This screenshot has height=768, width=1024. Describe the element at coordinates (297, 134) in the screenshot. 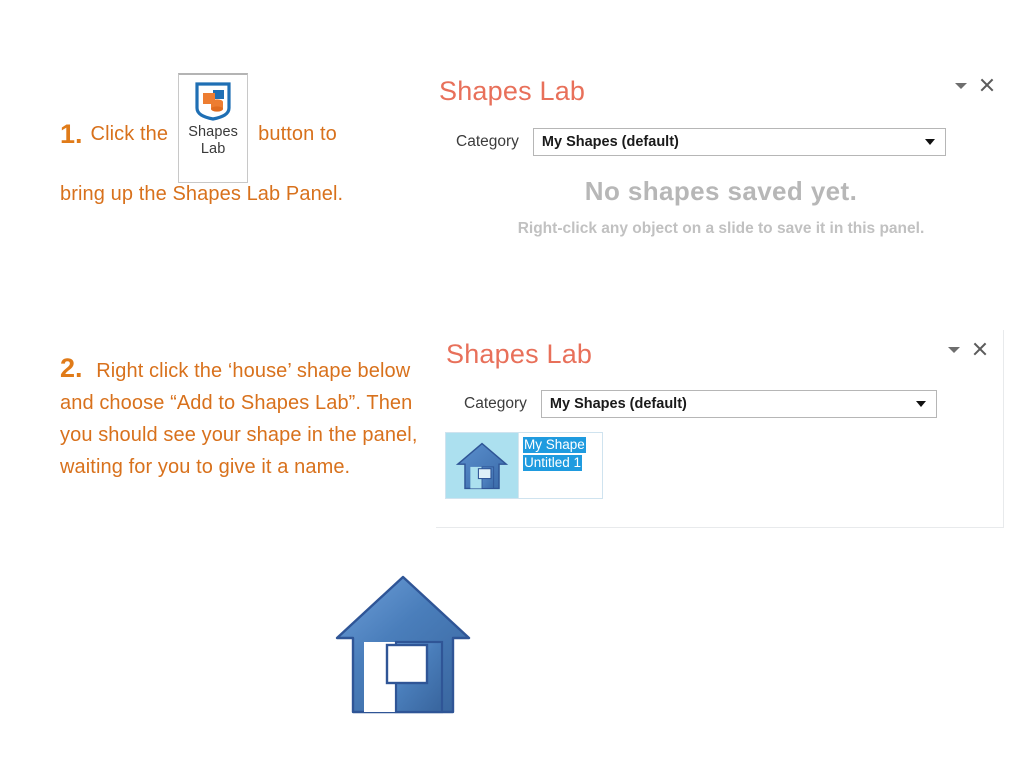

I see `step-1-text-after: button to` at that location.